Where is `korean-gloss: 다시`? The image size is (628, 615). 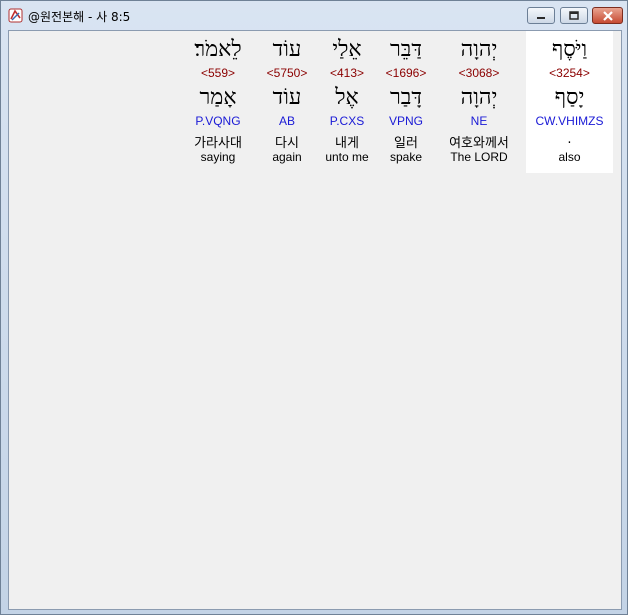 korean-gloss: 다시 is located at coordinates (287, 143).